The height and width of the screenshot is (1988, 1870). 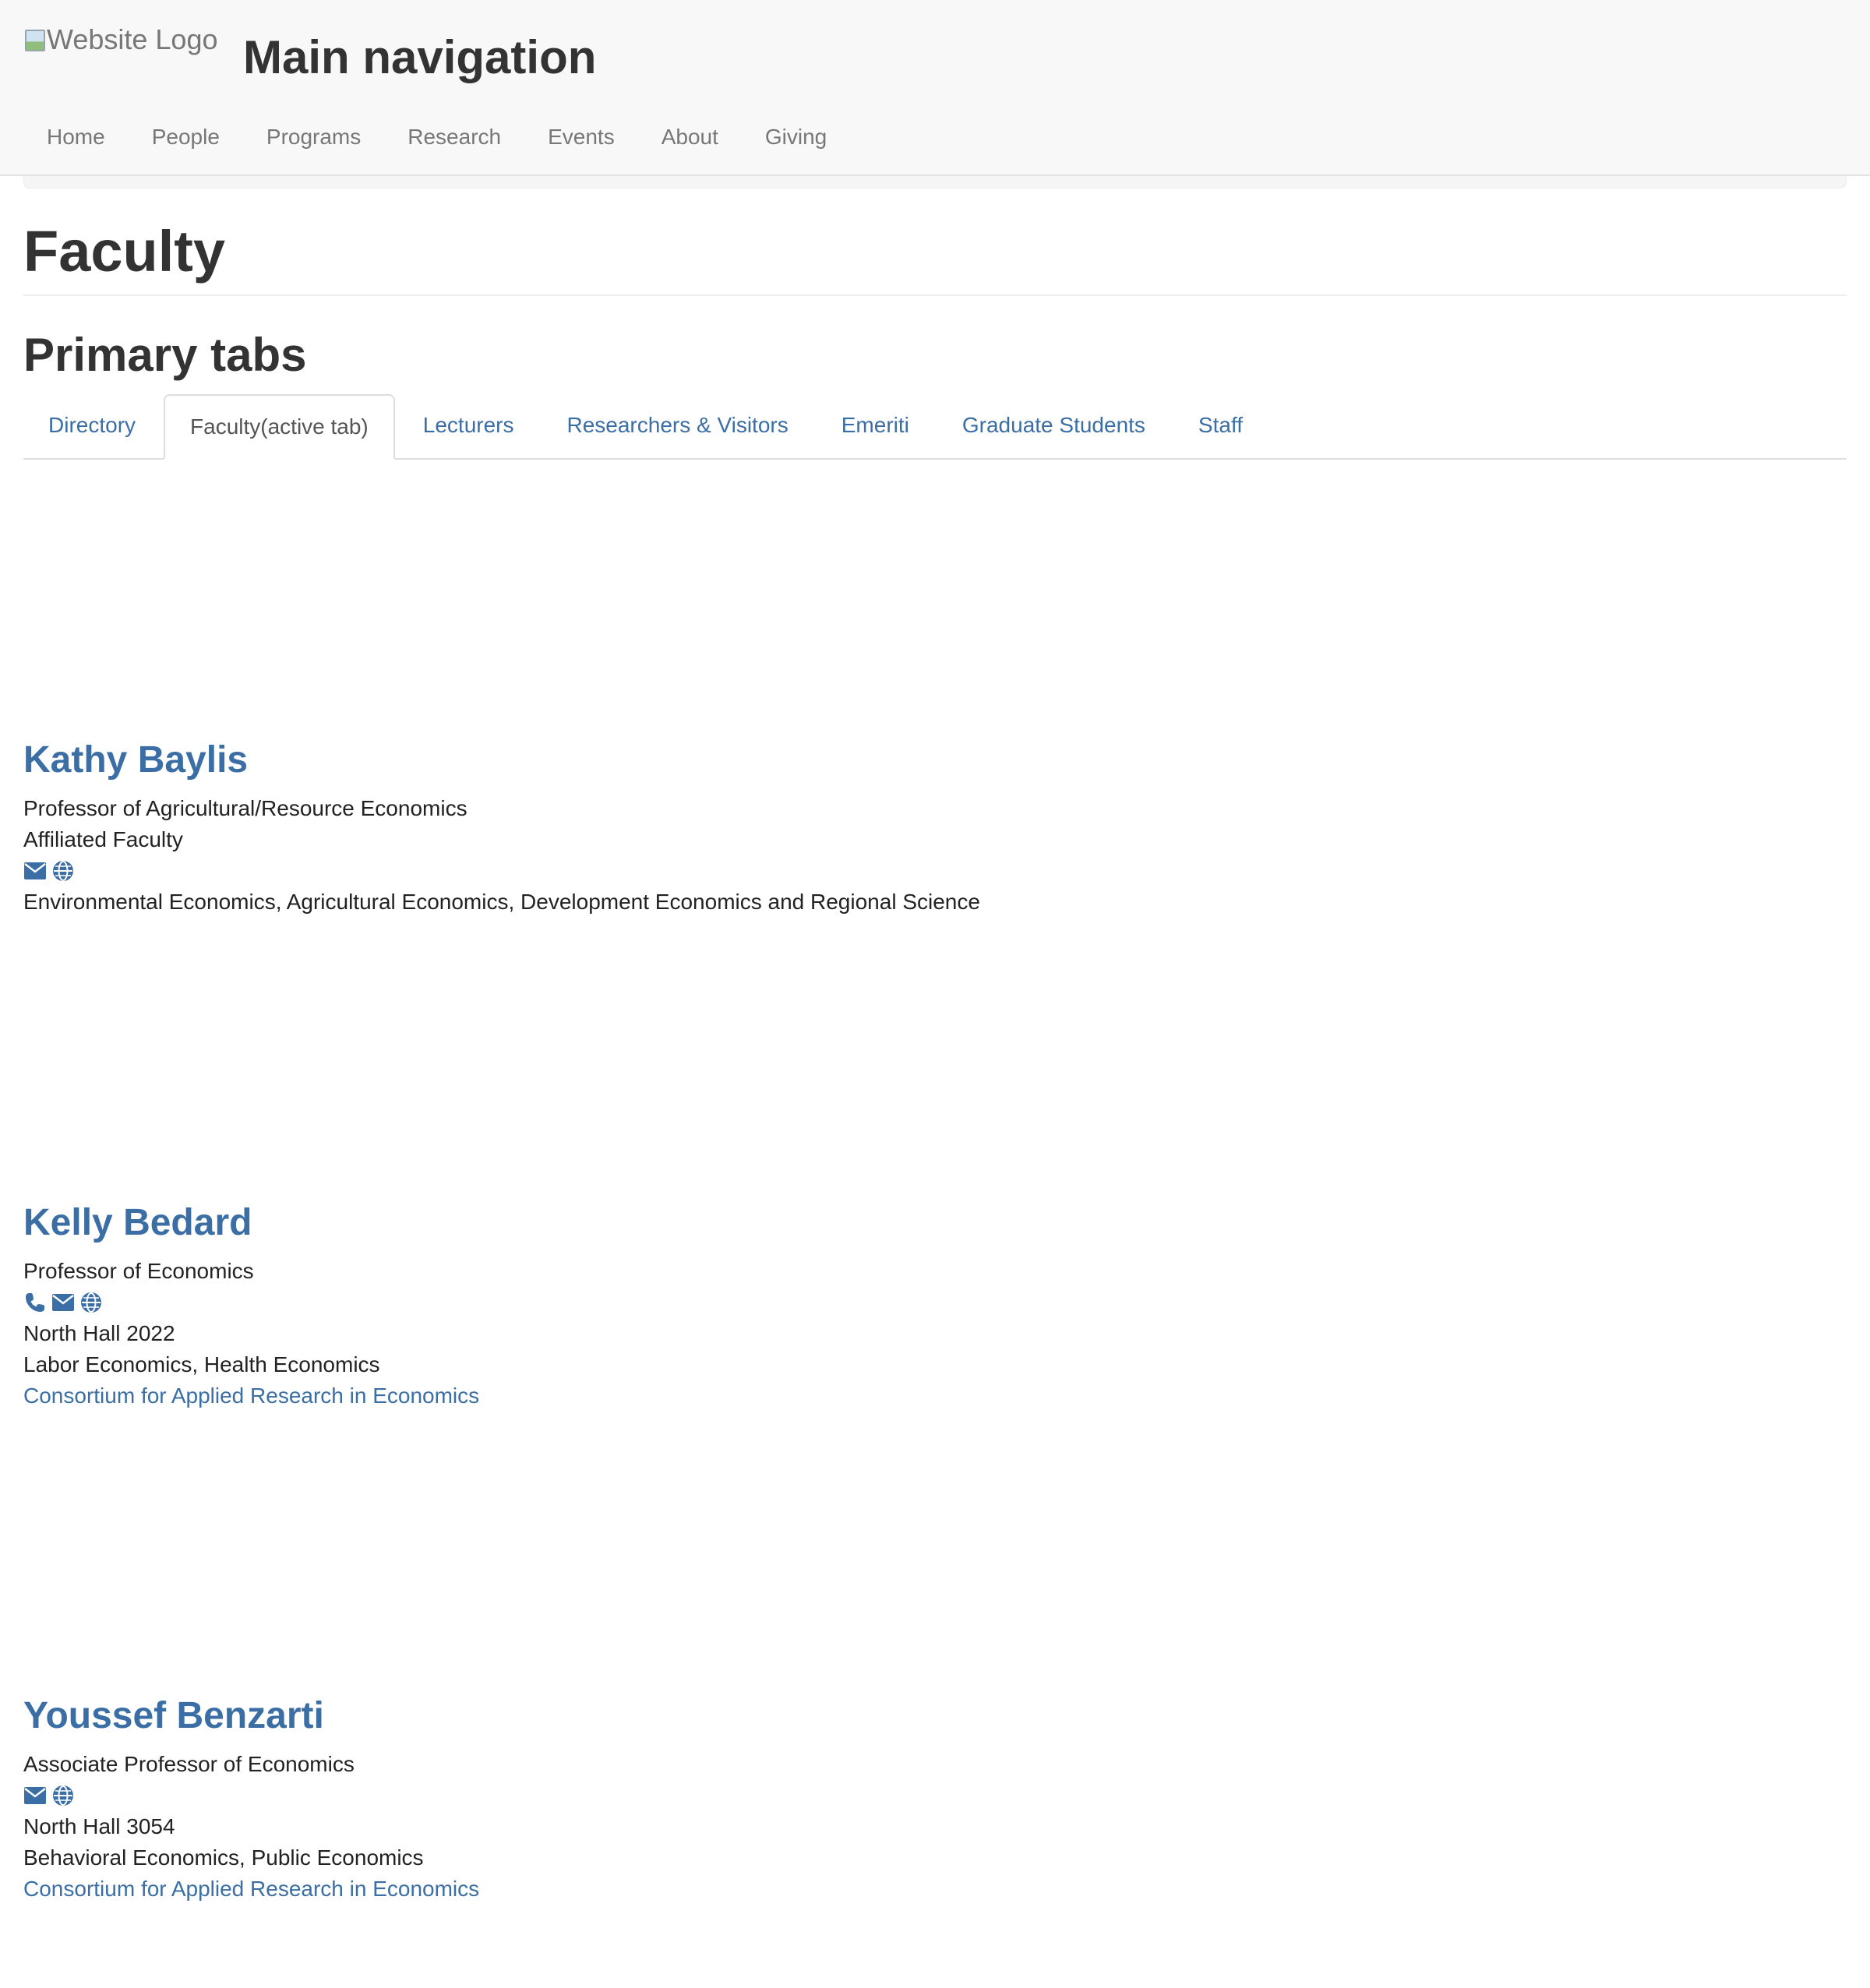 I want to click on tab-graduate-students: Graduate Students, so click(x=1053, y=426).